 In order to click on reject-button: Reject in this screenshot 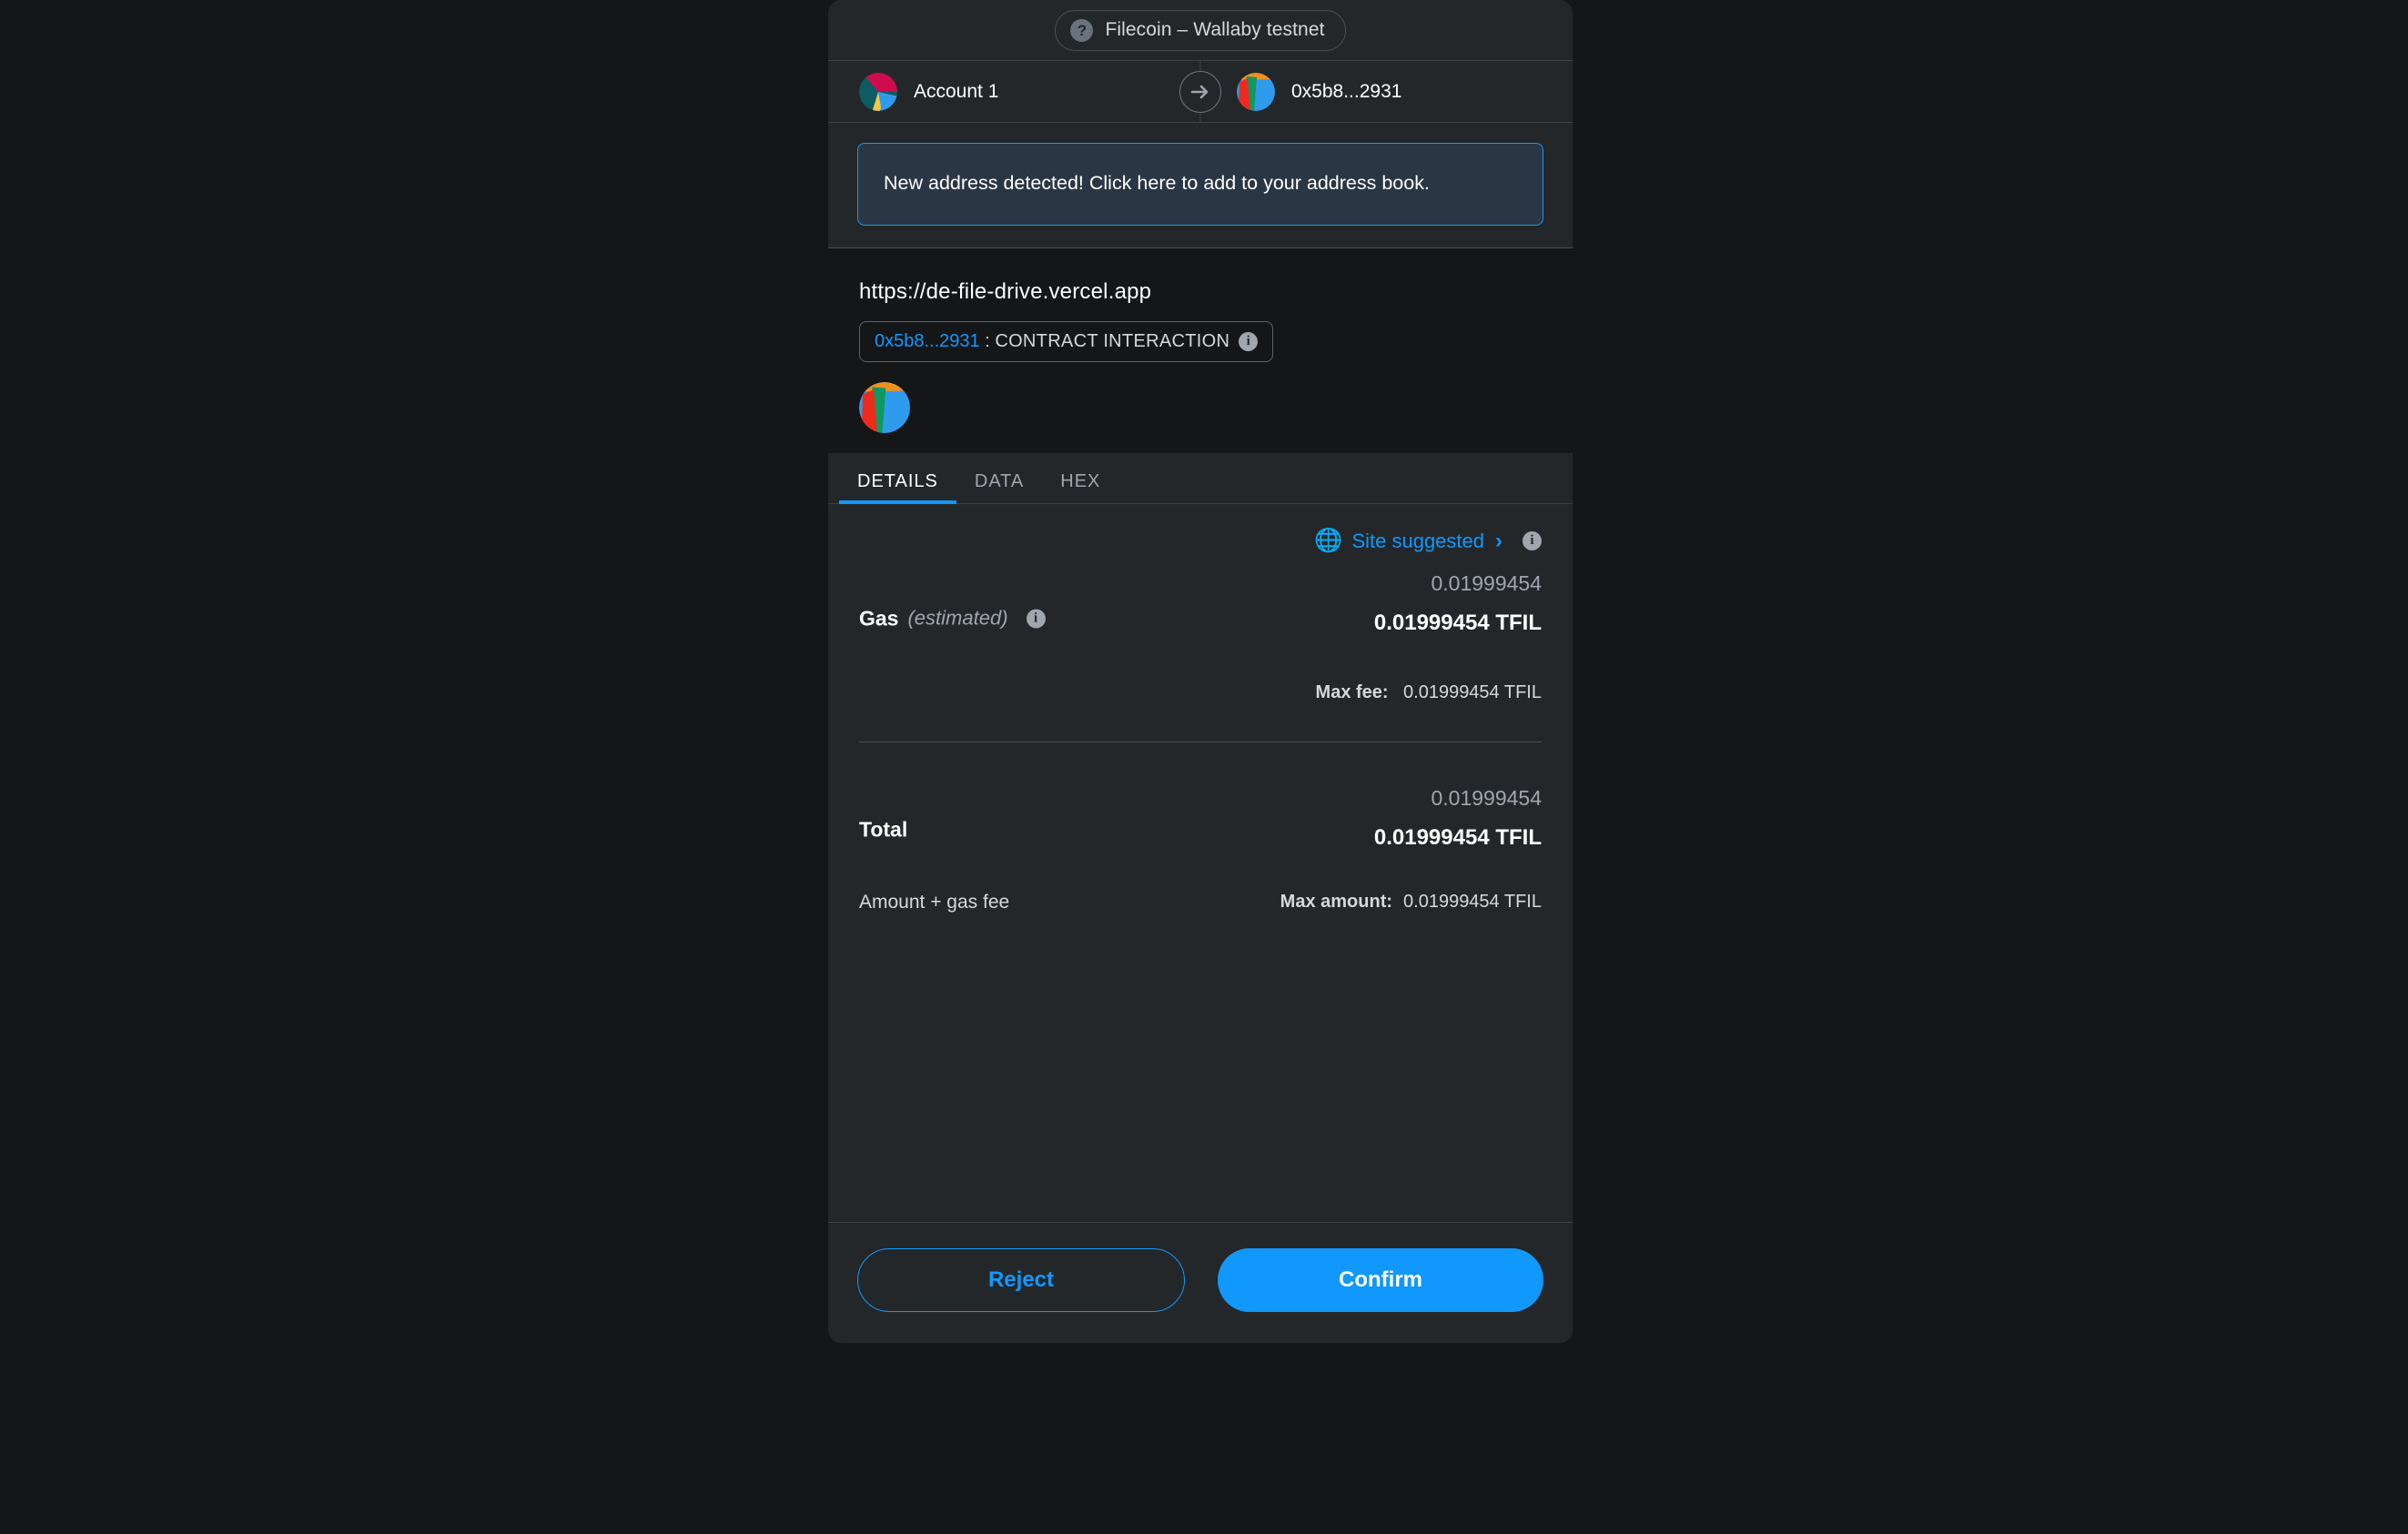, I will do `click(1021, 1280)`.